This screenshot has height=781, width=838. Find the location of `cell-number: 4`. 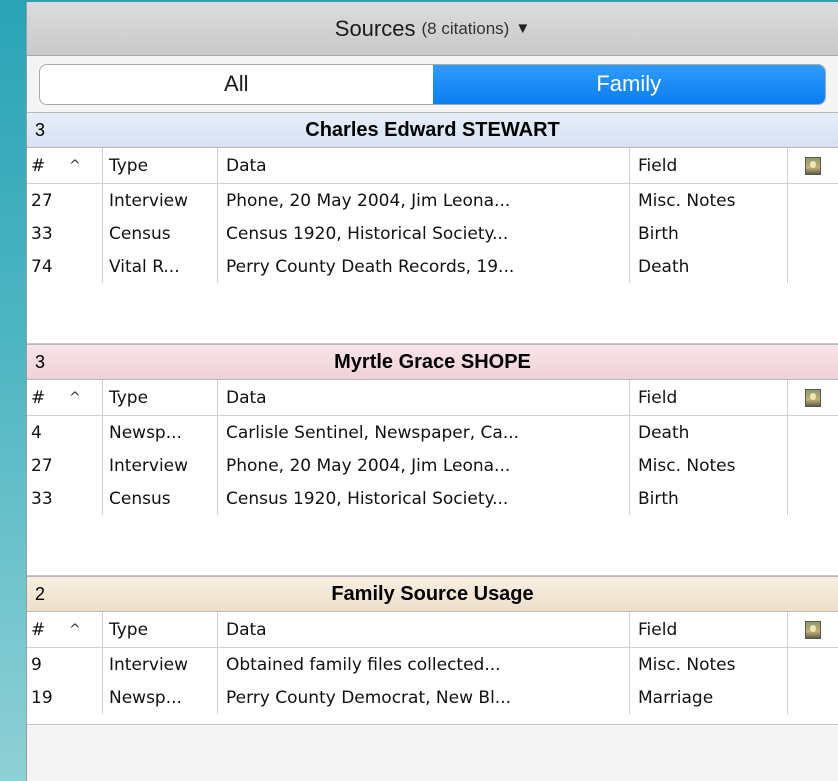

cell-number: 4 is located at coordinates (36, 432).